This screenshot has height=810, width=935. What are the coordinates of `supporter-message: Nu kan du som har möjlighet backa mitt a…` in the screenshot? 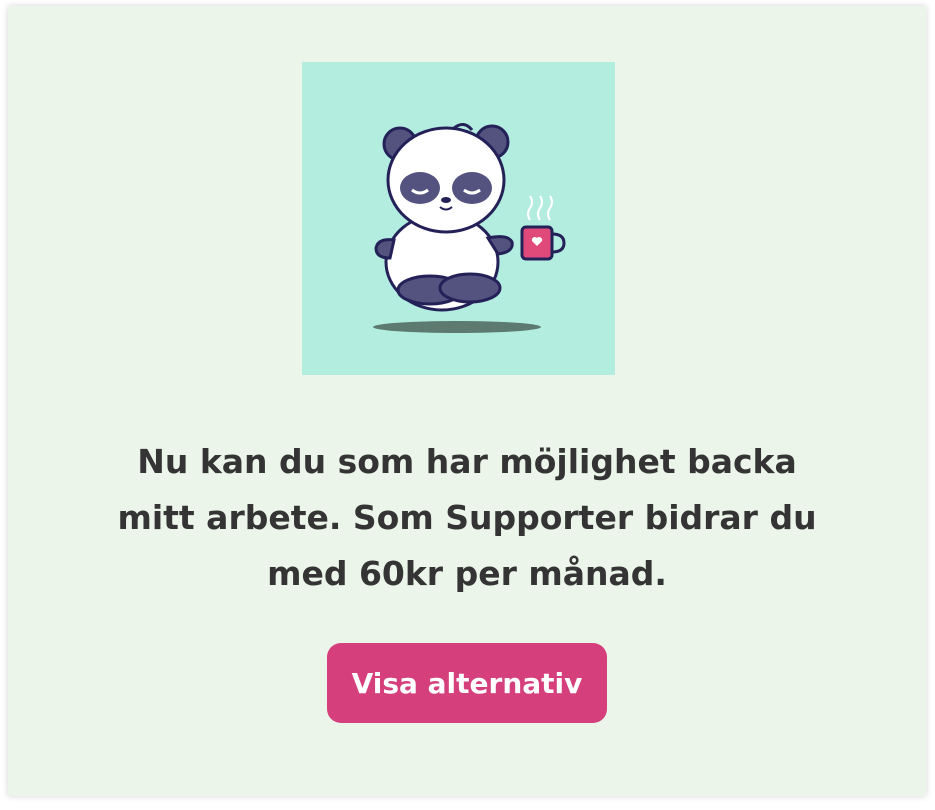 It's located at (467, 517).